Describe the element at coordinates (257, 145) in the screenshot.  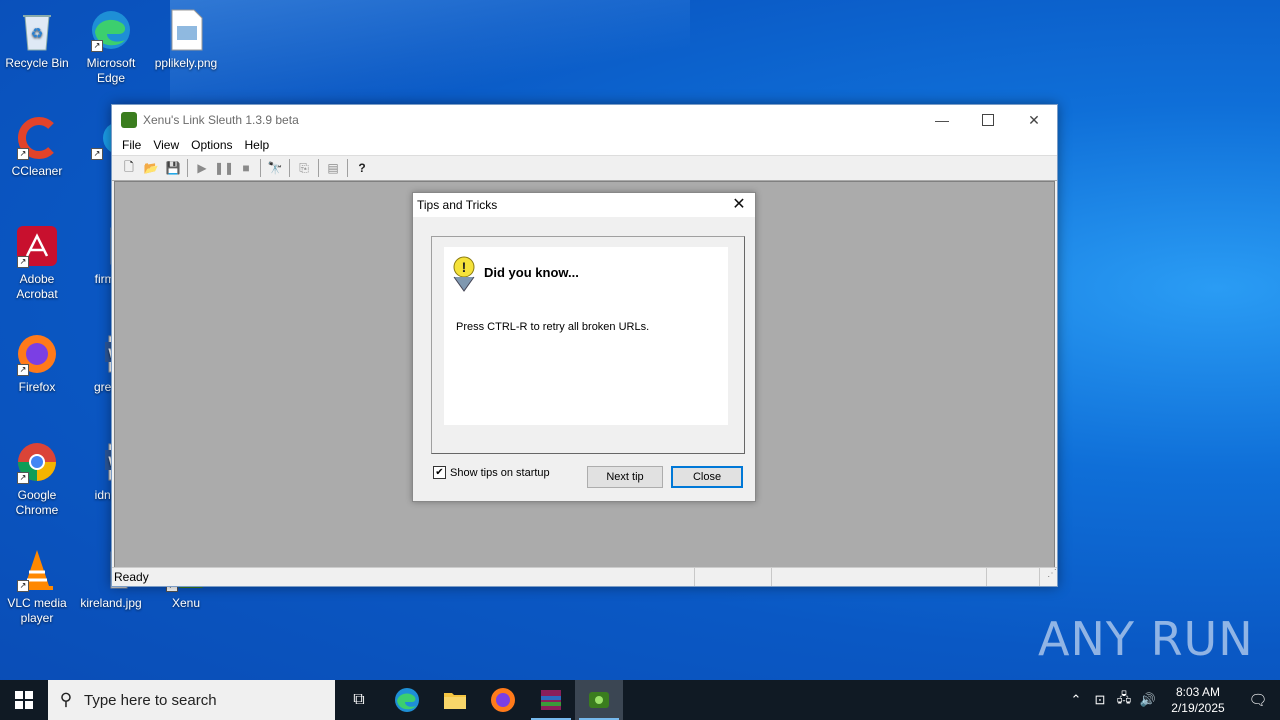
I see `menu-help: Help` at that location.